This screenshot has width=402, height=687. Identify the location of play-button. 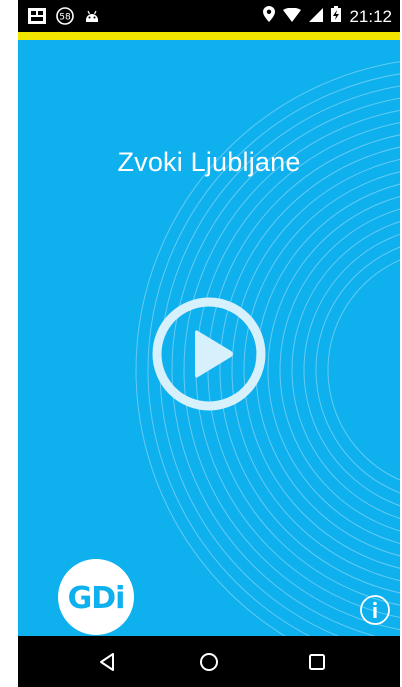
(209, 354).